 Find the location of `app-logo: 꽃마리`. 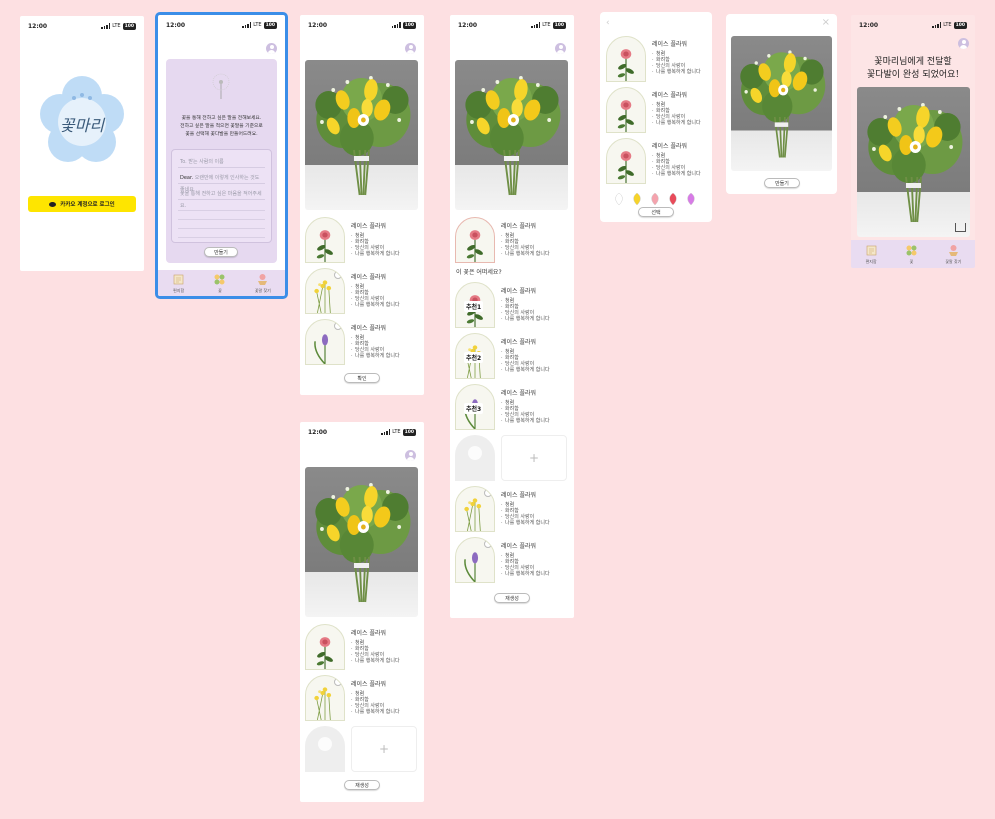

app-logo: 꽃마리 is located at coordinates (82, 120).